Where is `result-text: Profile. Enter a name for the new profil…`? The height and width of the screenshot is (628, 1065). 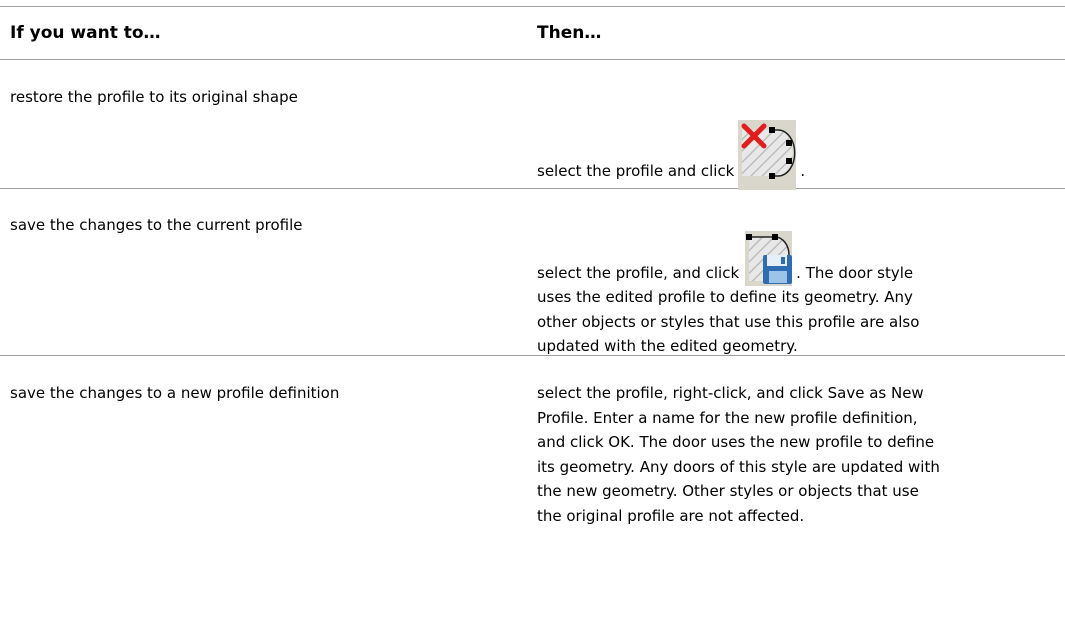
result-text: Profile. Enter a name for the new profil… is located at coordinates (727, 417).